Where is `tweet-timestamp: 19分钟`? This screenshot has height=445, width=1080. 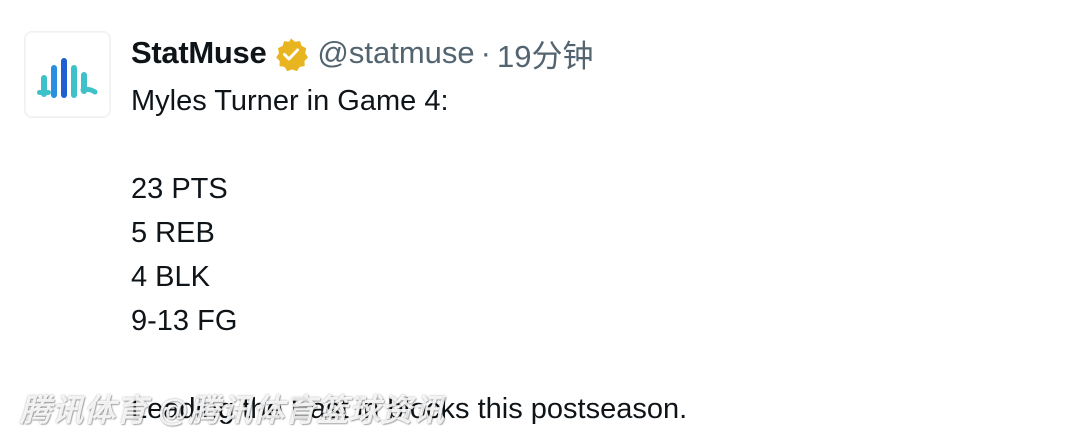 tweet-timestamp: 19分钟 is located at coordinates (545, 53).